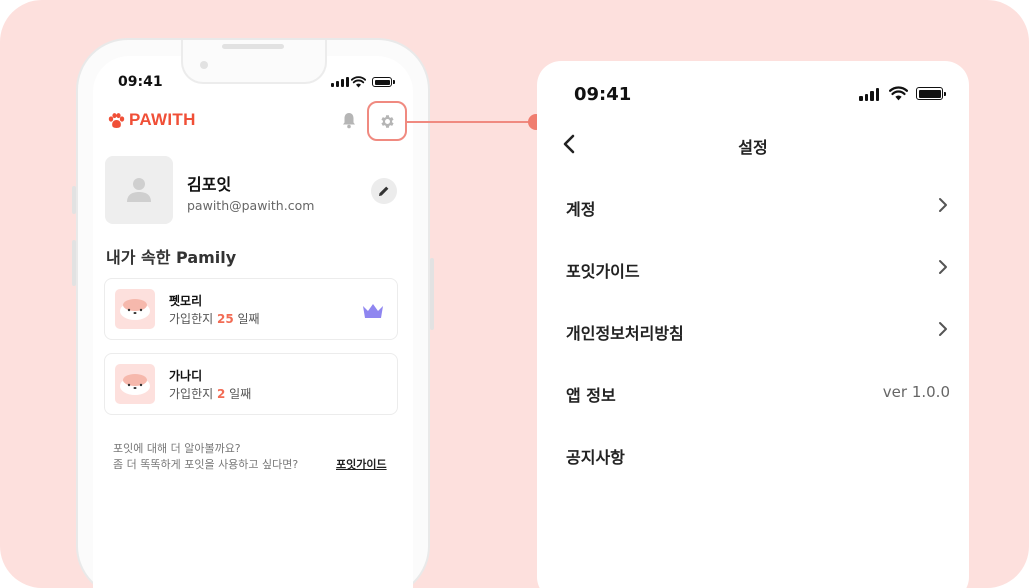  I want to click on brand-logo-text: PAWITH, so click(162, 119).